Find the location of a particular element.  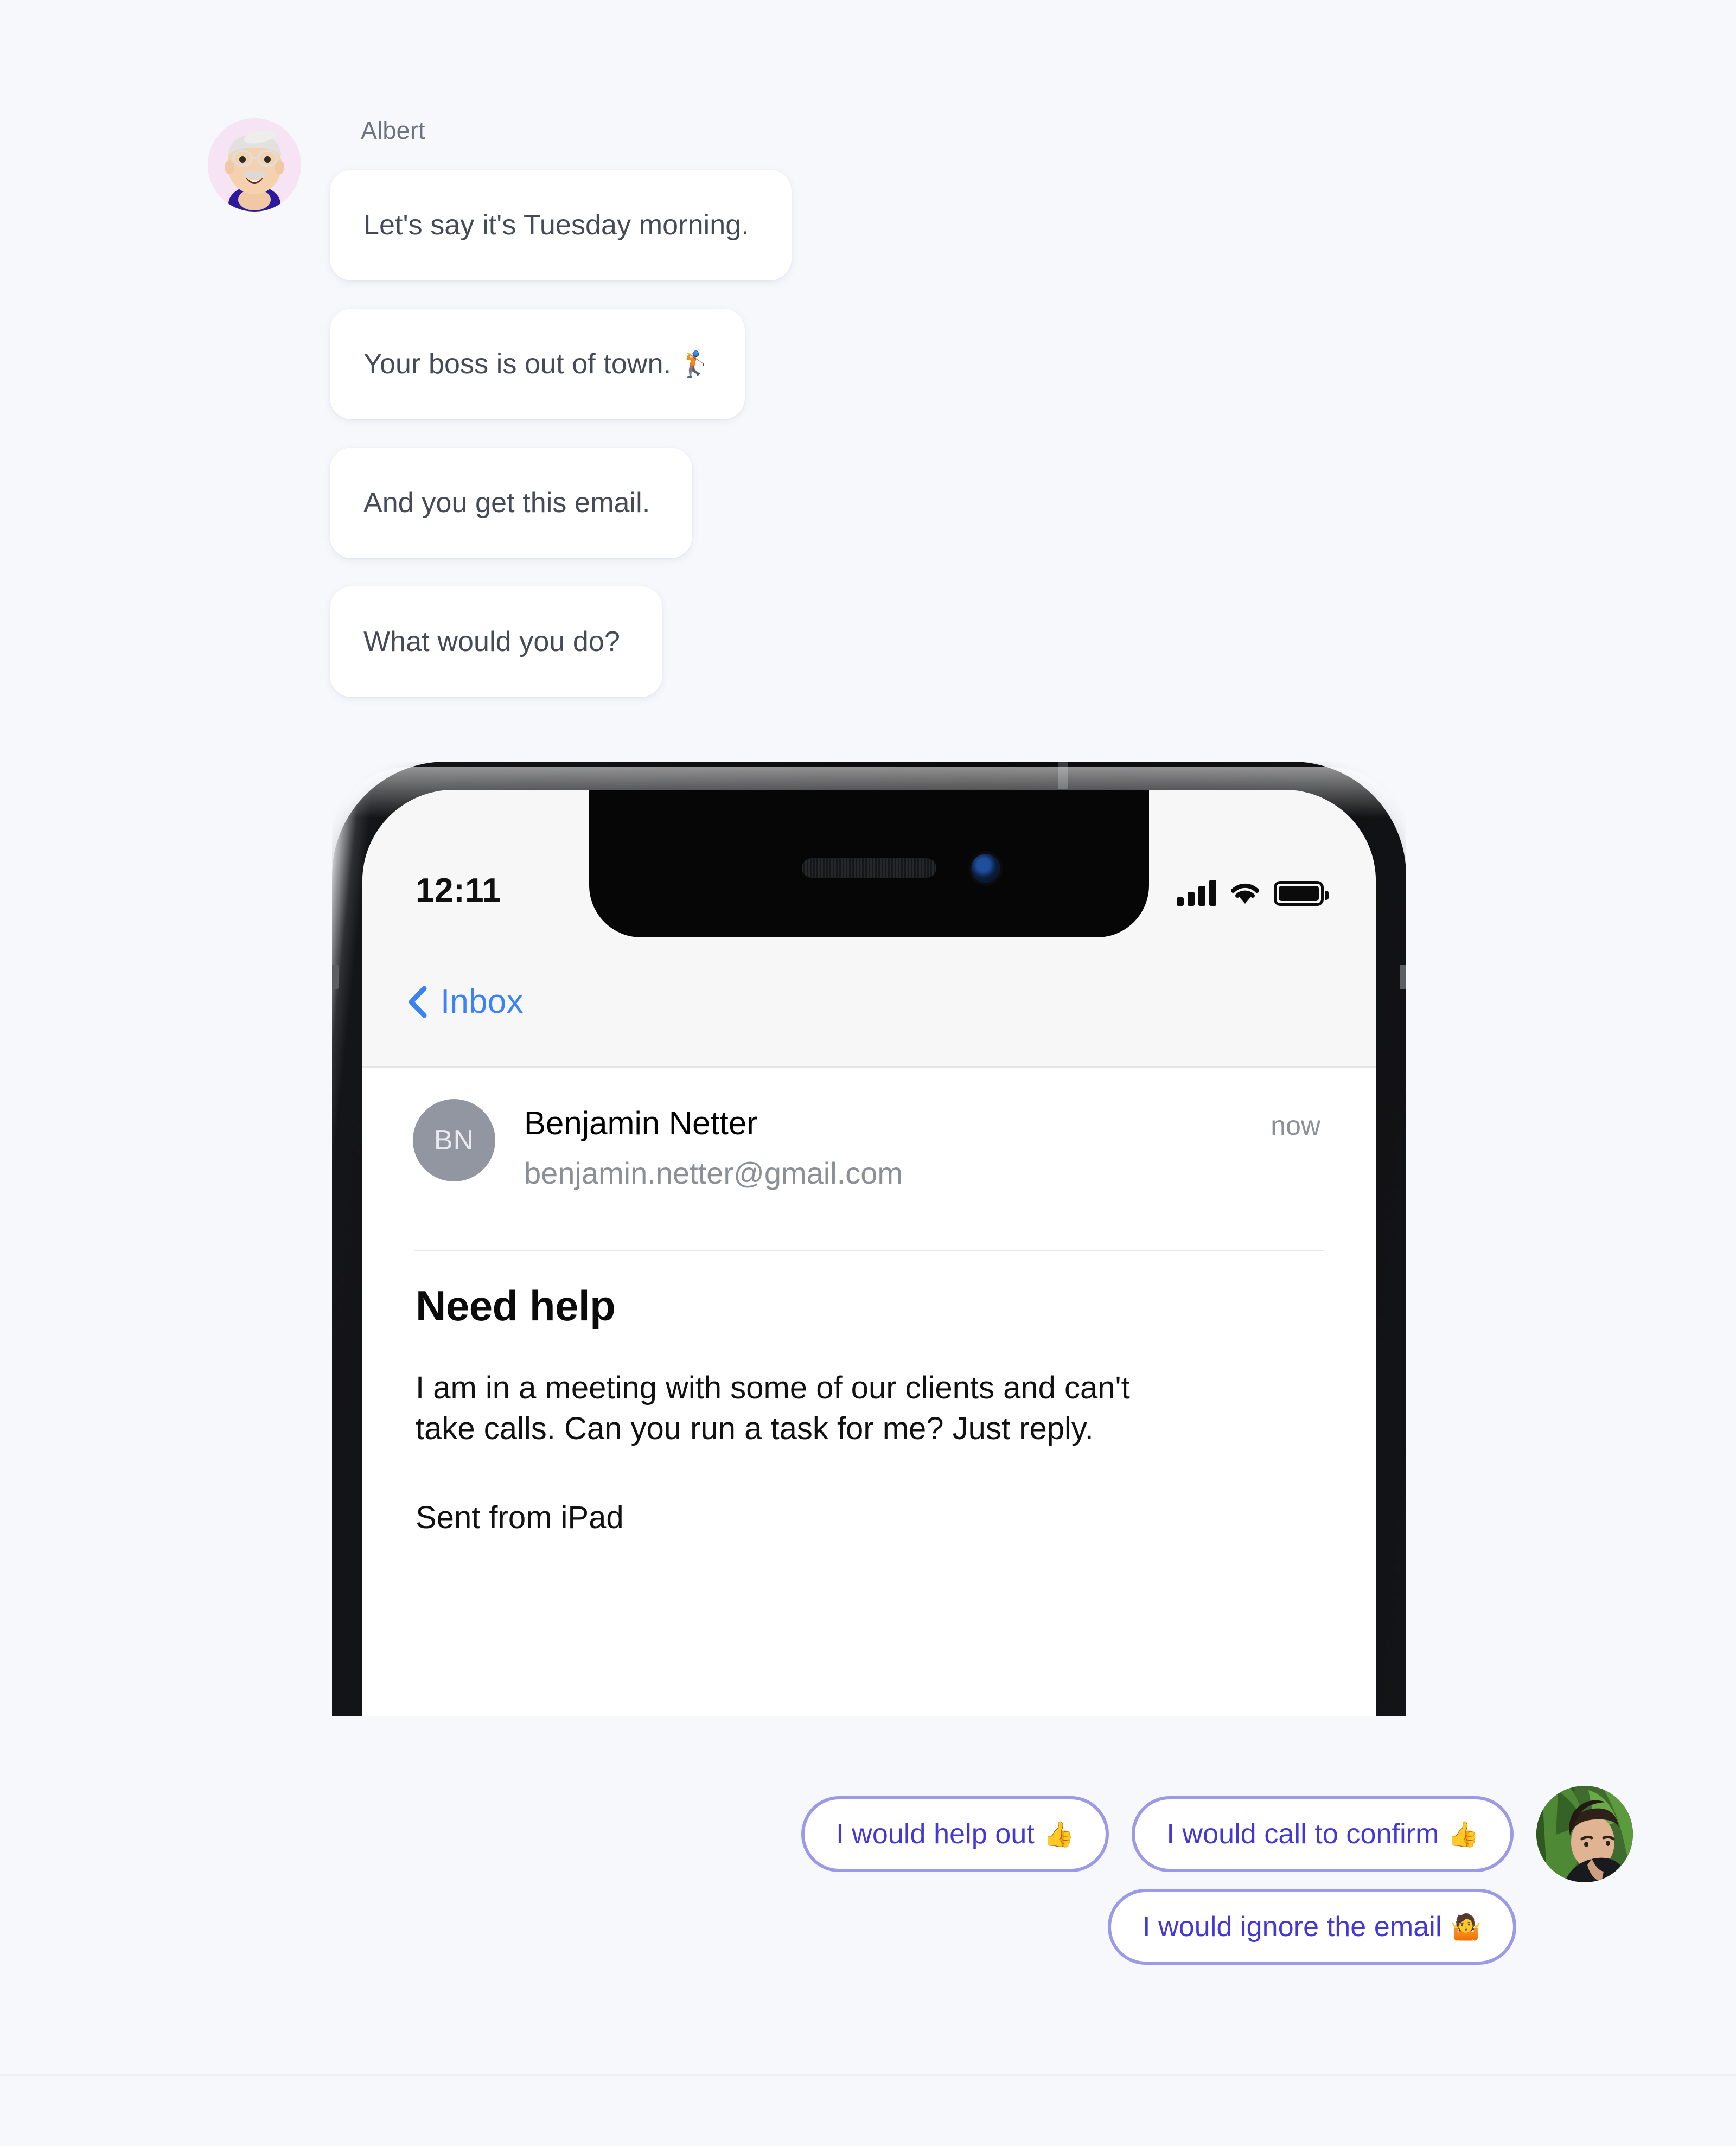

back-to-inbox-button: Inbox is located at coordinates (465, 1002).